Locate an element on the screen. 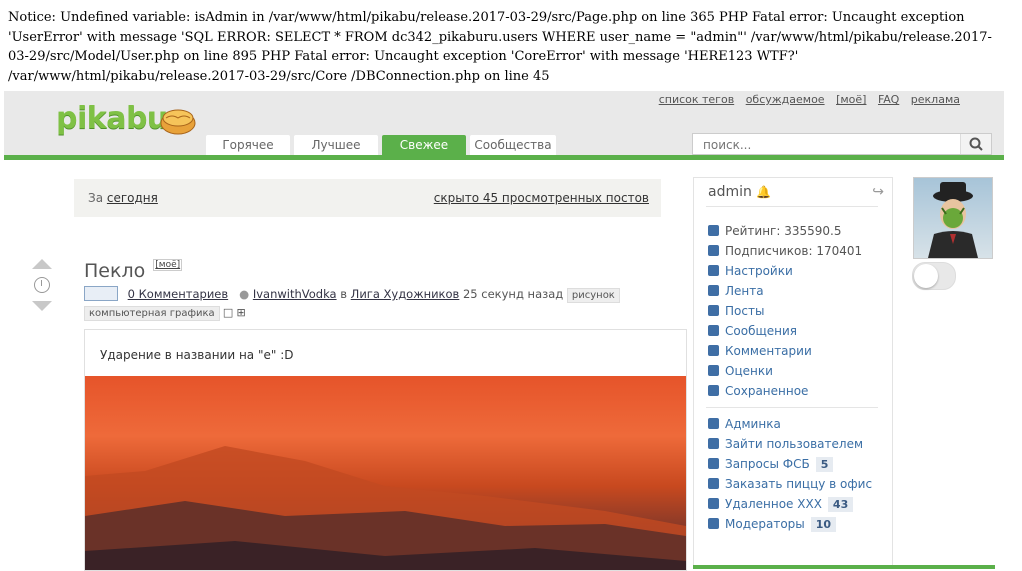  tab-hot: Горячее is located at coordinates (248, 145).